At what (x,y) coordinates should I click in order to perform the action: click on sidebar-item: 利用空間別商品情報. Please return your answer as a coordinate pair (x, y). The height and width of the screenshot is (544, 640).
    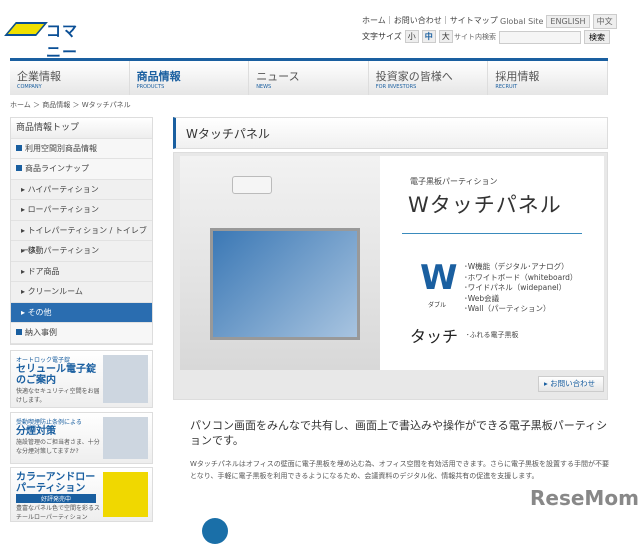
    Looking at the image, I should click on (81, 148).